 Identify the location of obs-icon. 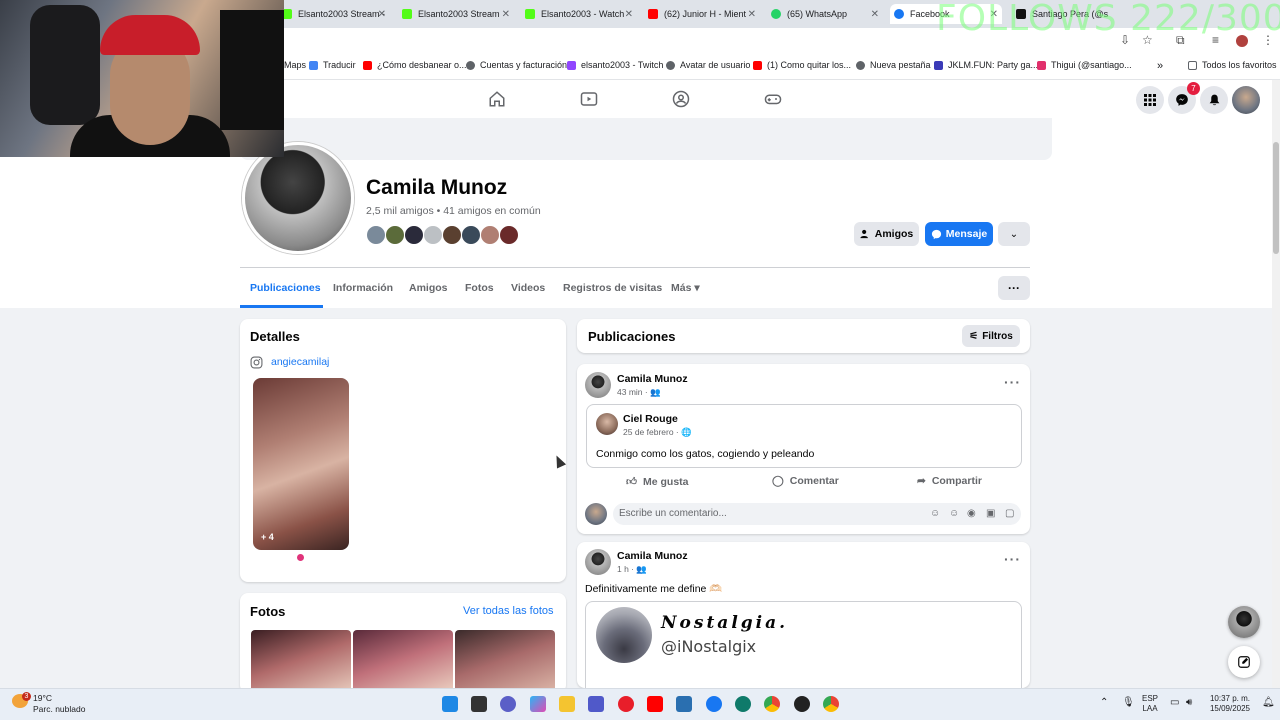
(802, 704).